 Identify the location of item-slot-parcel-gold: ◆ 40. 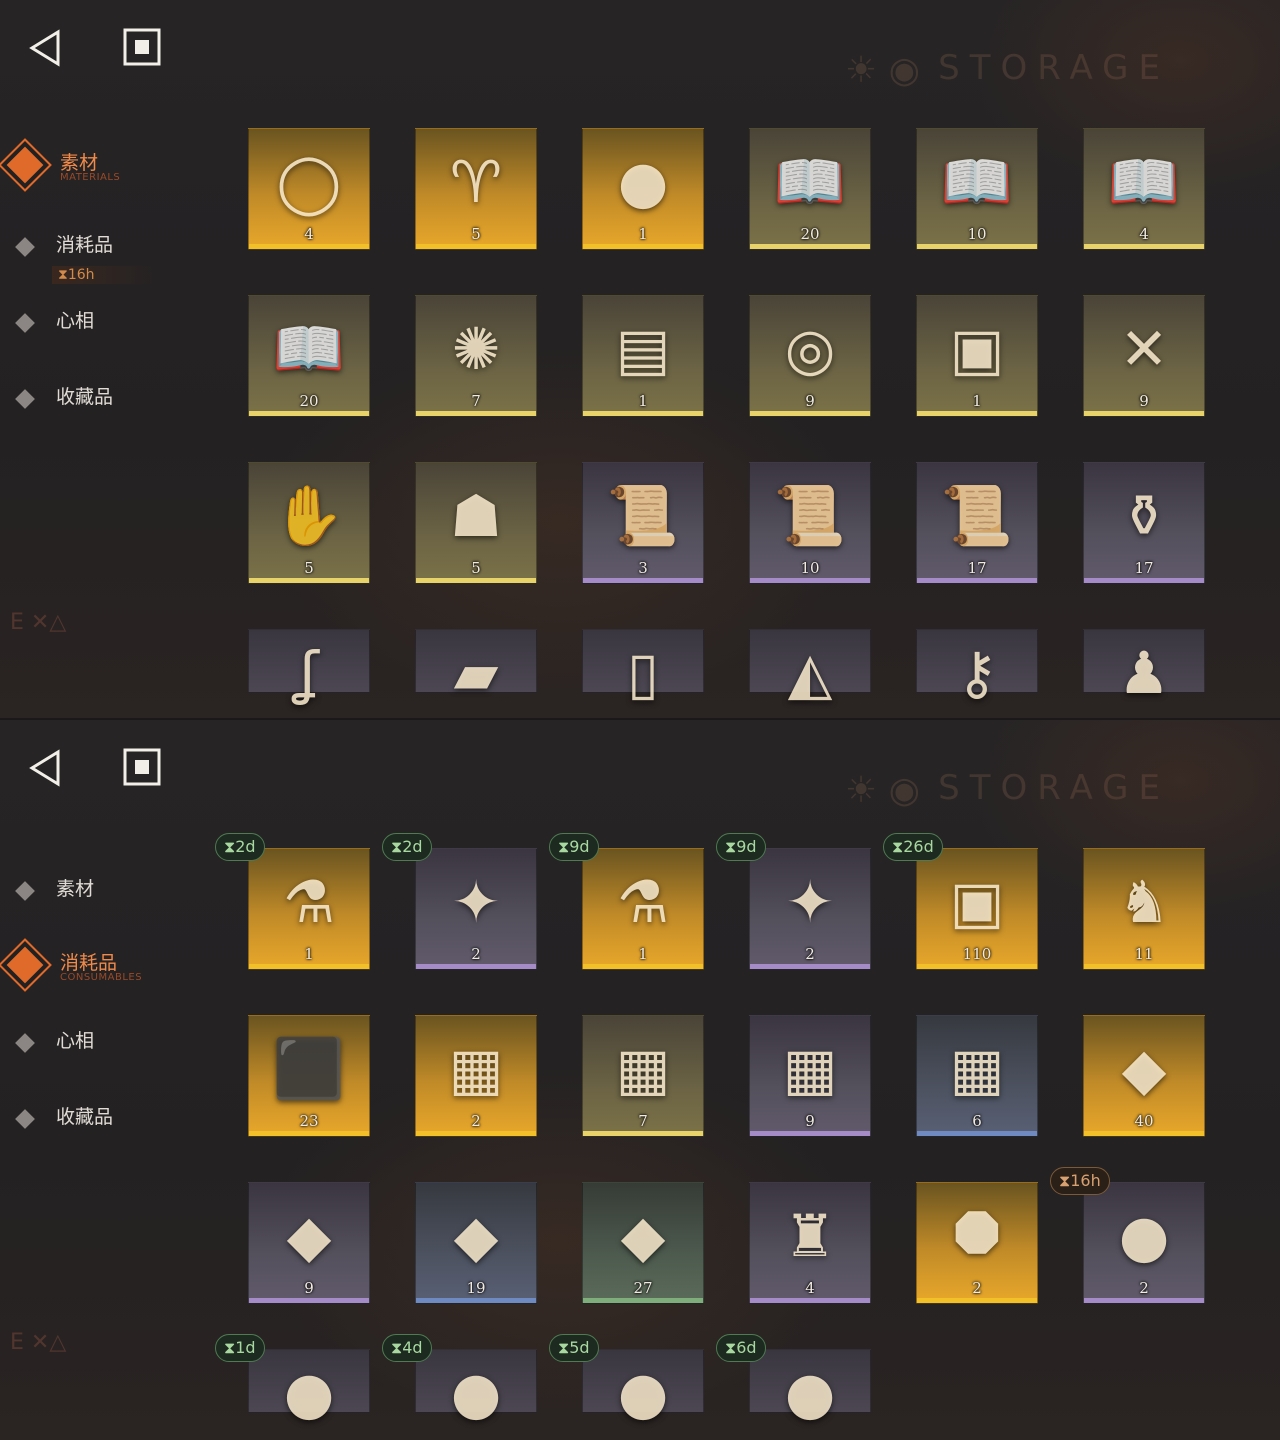
(1144, 1076).